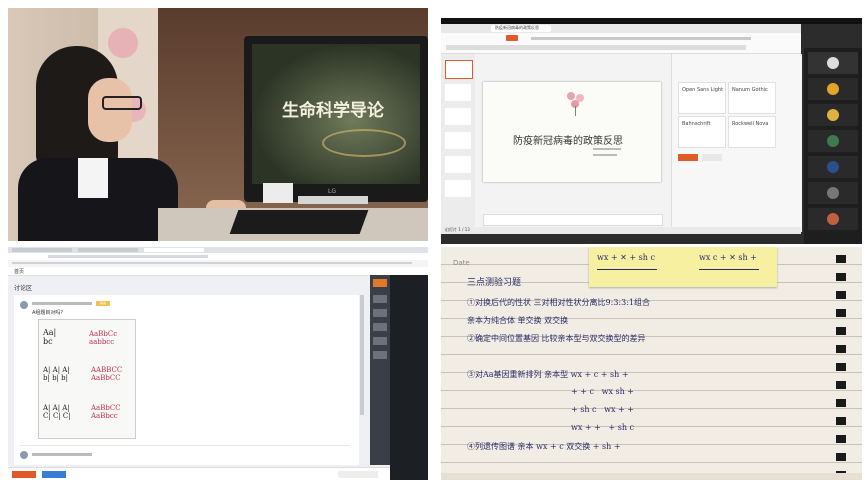 This screenshot has height=489, width=868. What do you see at coordinates (712, 157) in the screenshot?
I see `cancel-button` at bounding box center [712, 157].